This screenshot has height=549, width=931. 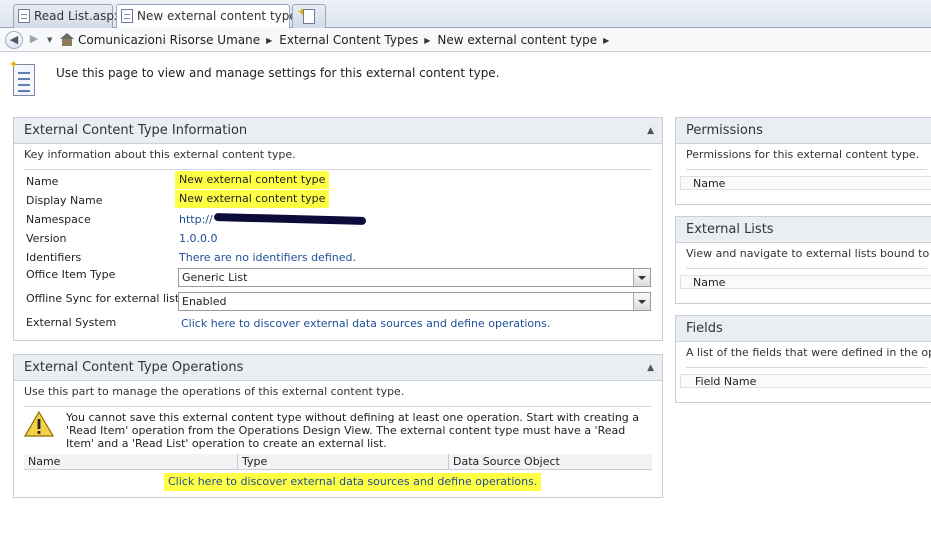 I want to click on name-value-text: New external content type, so click(x=252, y=180).